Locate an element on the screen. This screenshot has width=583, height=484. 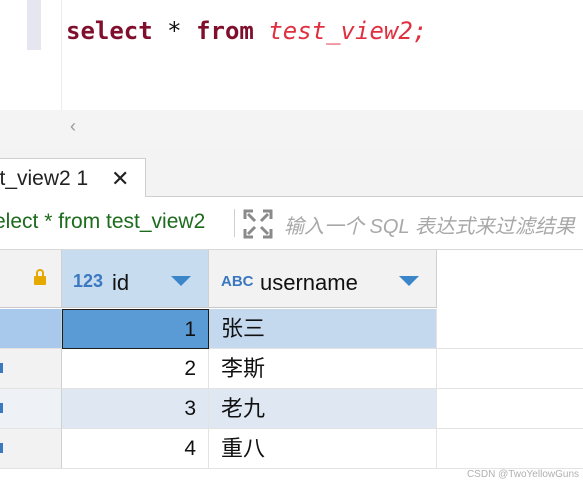
column-name: id is located at coordinates (121, 282).